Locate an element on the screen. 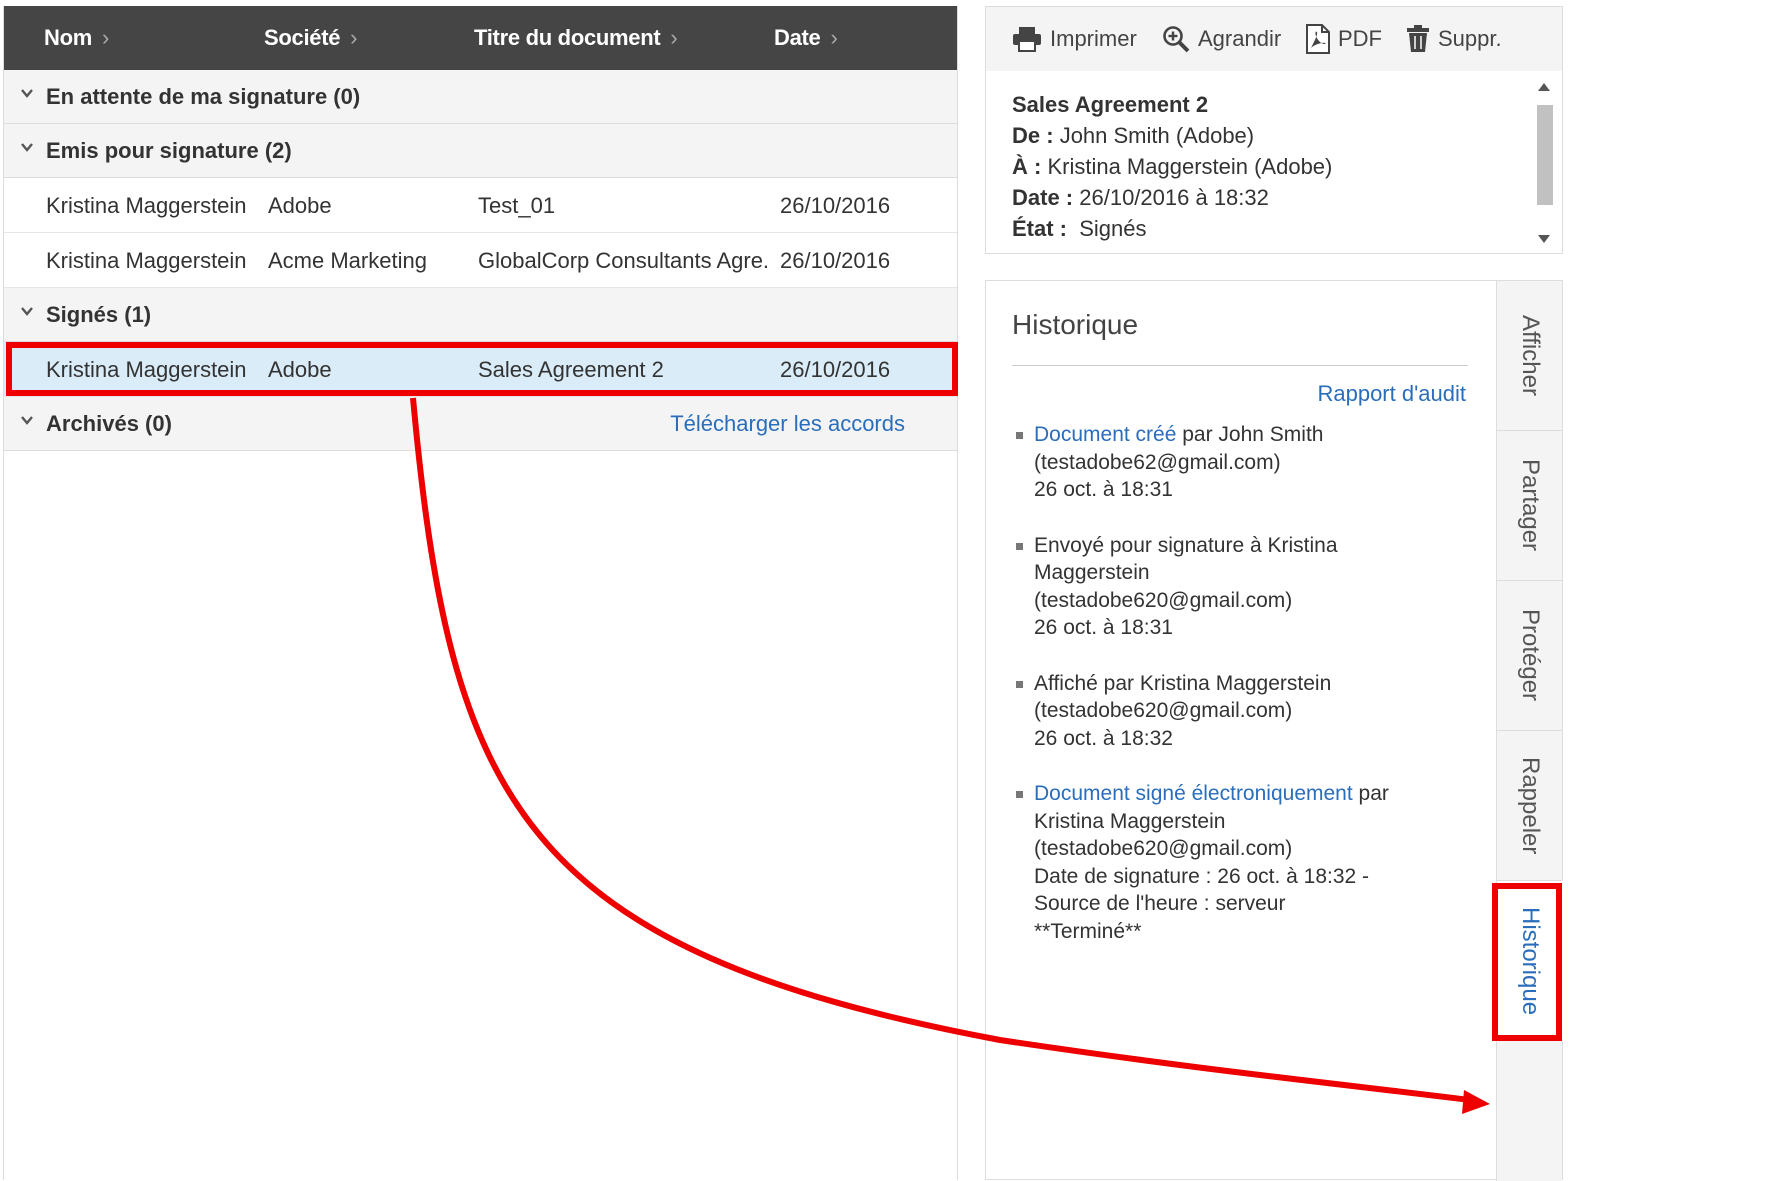 Image resolution: width=1776 pixels, height=1181 pixels. from-value: John Smith (Adobe) is located at coordinates (1157, 135).